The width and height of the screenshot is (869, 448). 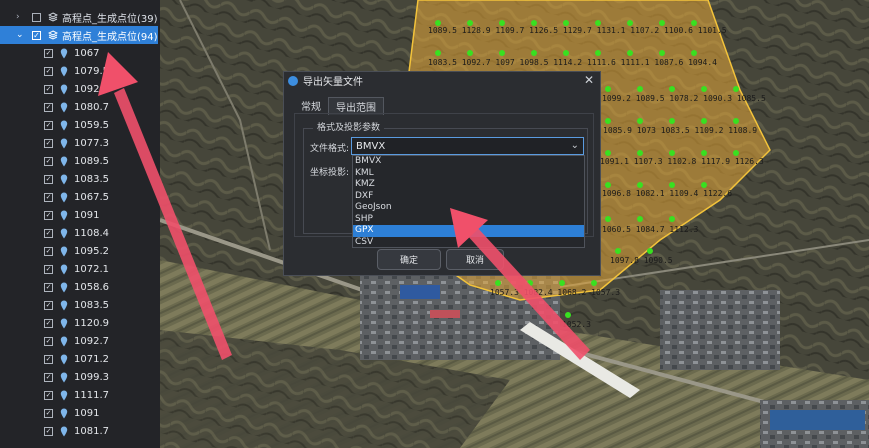 What do you see at coordinates (589, 80) in the screenshot?
I see `close-icon: ✕` at bounding box center [589, 80].